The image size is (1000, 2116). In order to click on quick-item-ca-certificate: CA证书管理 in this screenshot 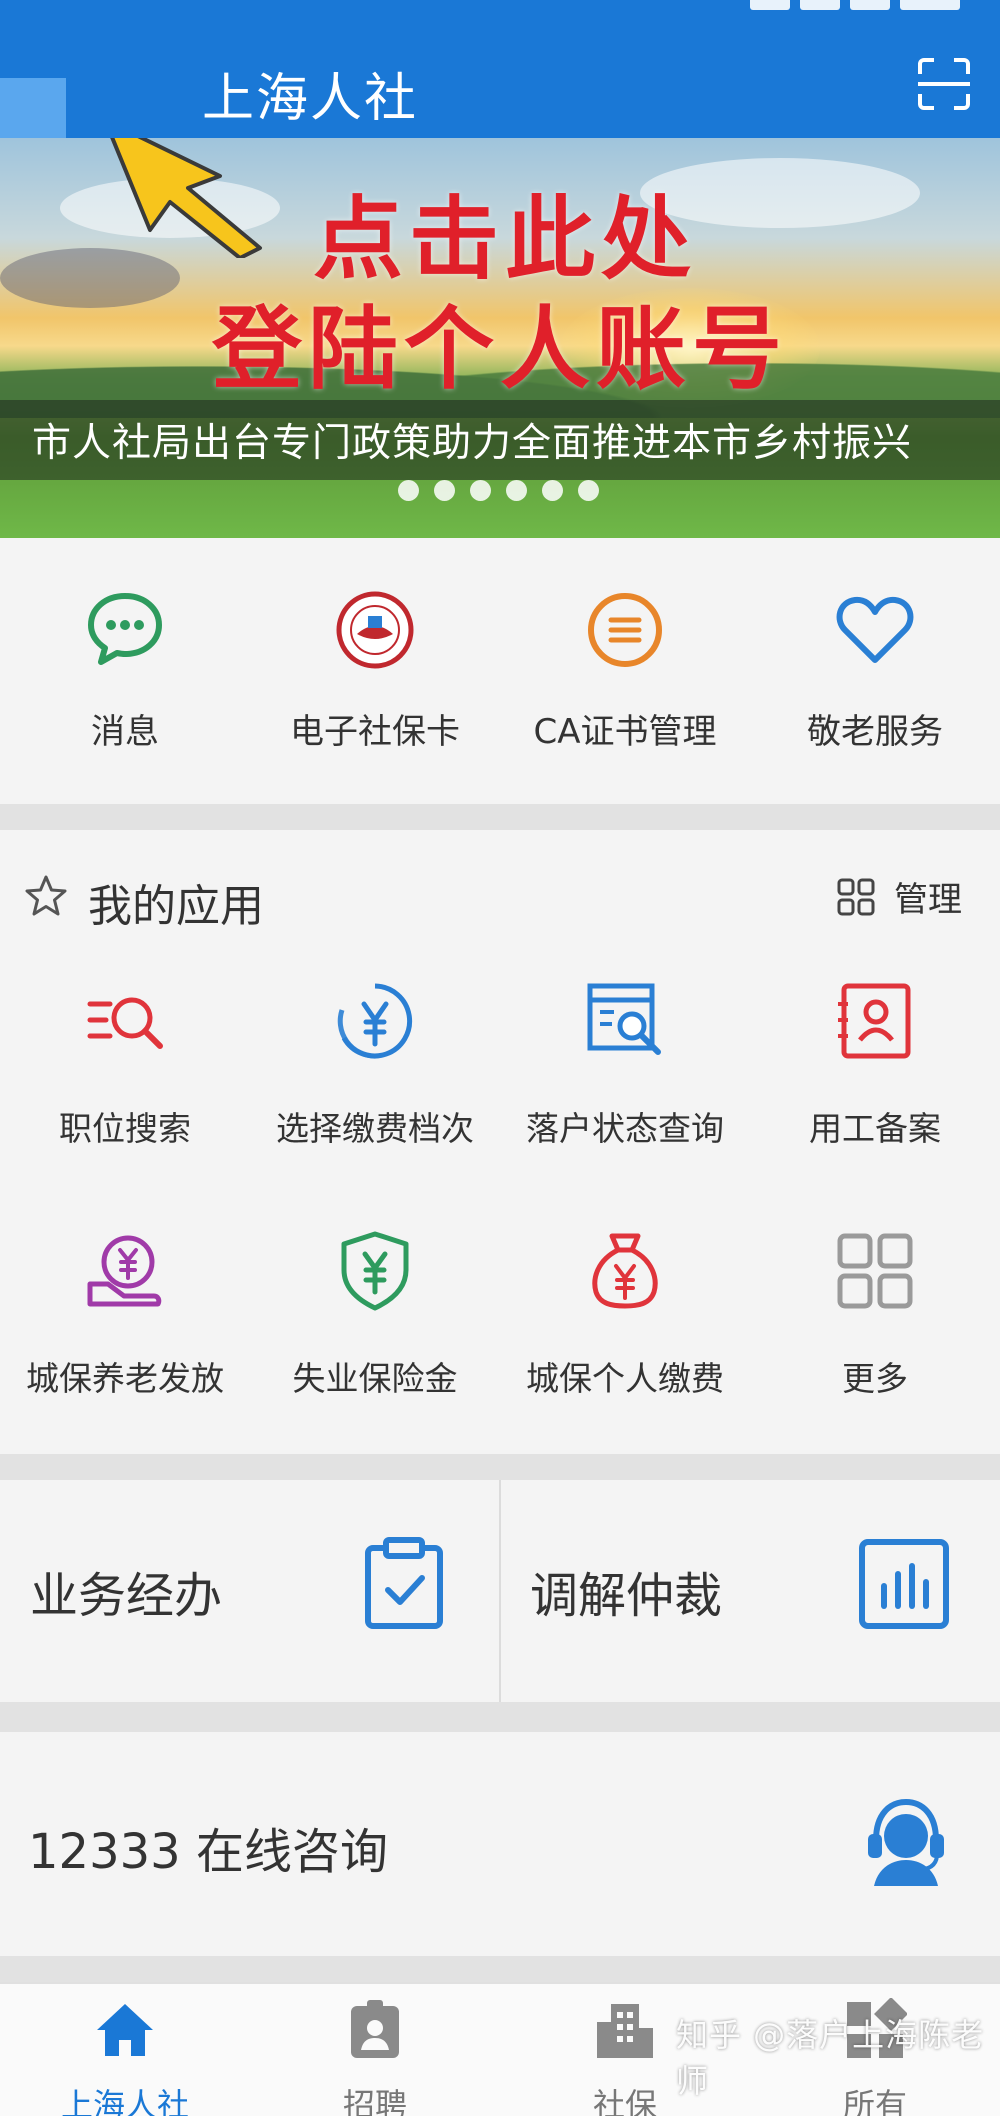, I will do `click(625, 671)`.